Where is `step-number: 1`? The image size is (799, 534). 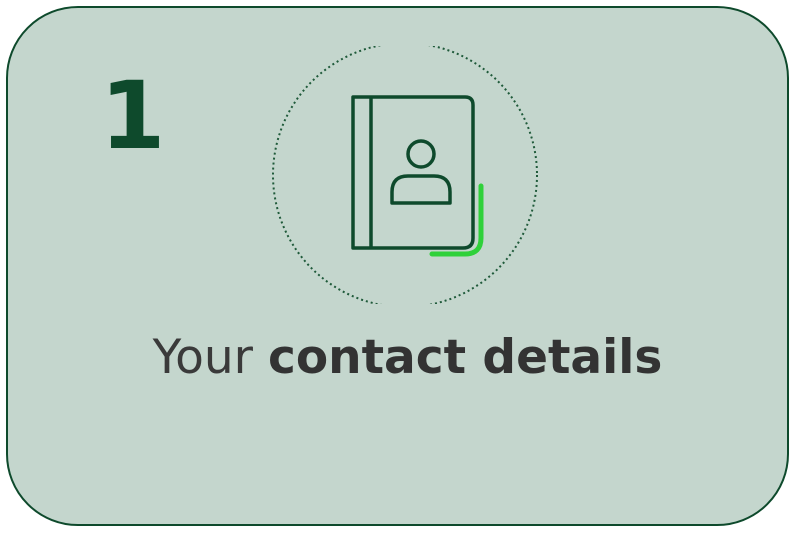 step-number: 1 is located at coordinates (133, 116).